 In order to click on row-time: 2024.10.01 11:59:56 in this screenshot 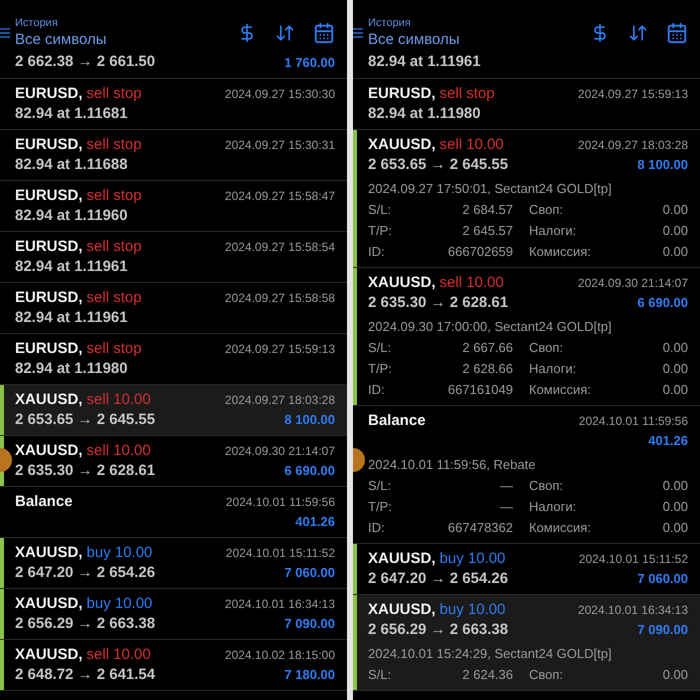, I will do `click(633, 421)`.